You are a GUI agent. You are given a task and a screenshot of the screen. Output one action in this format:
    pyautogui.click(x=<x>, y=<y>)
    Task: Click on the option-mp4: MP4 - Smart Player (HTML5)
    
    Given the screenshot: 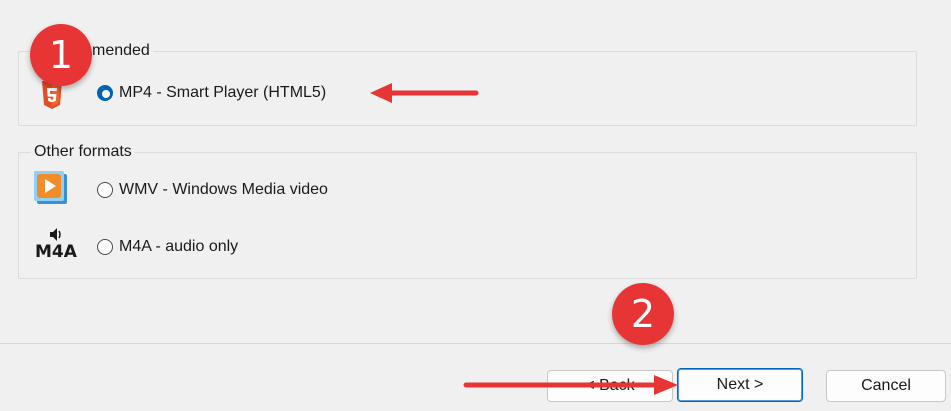 What is the action you would take?
    pyautogui.click(x=211, y=93)
    